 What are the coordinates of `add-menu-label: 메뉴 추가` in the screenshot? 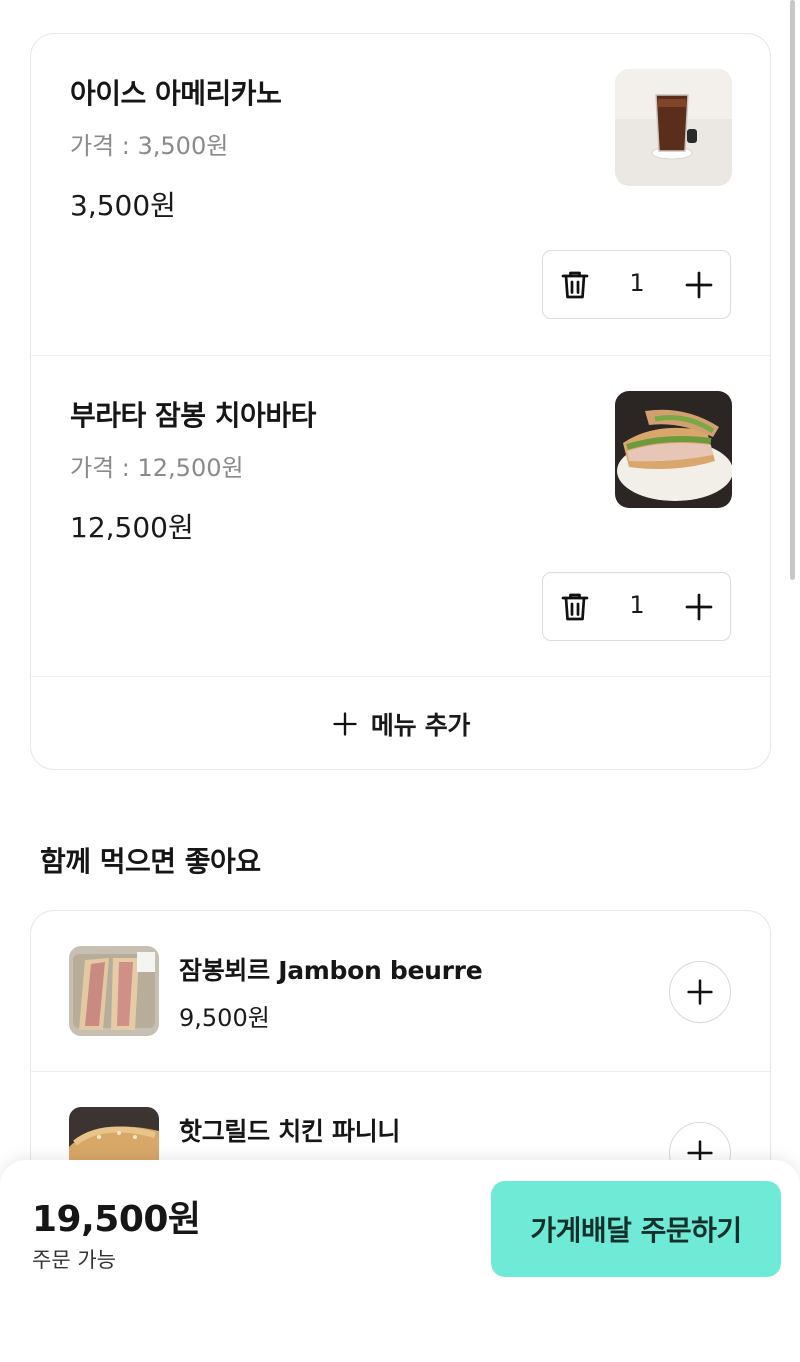 It's located at (420, 725).